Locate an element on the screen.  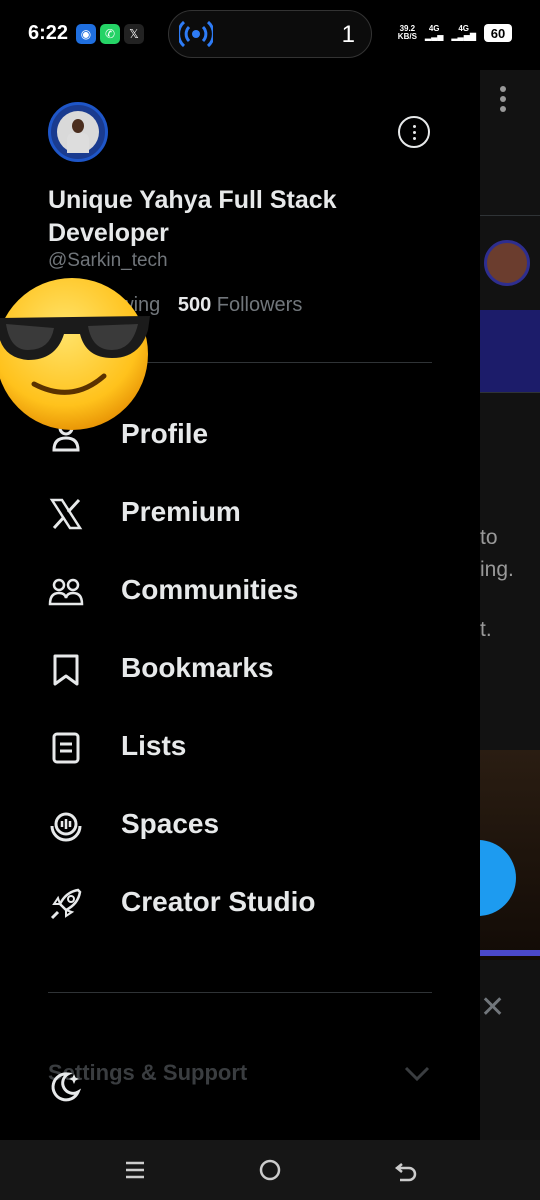
menu-item-bookmarks: Bookmarks is located at coordinates (240, 668).